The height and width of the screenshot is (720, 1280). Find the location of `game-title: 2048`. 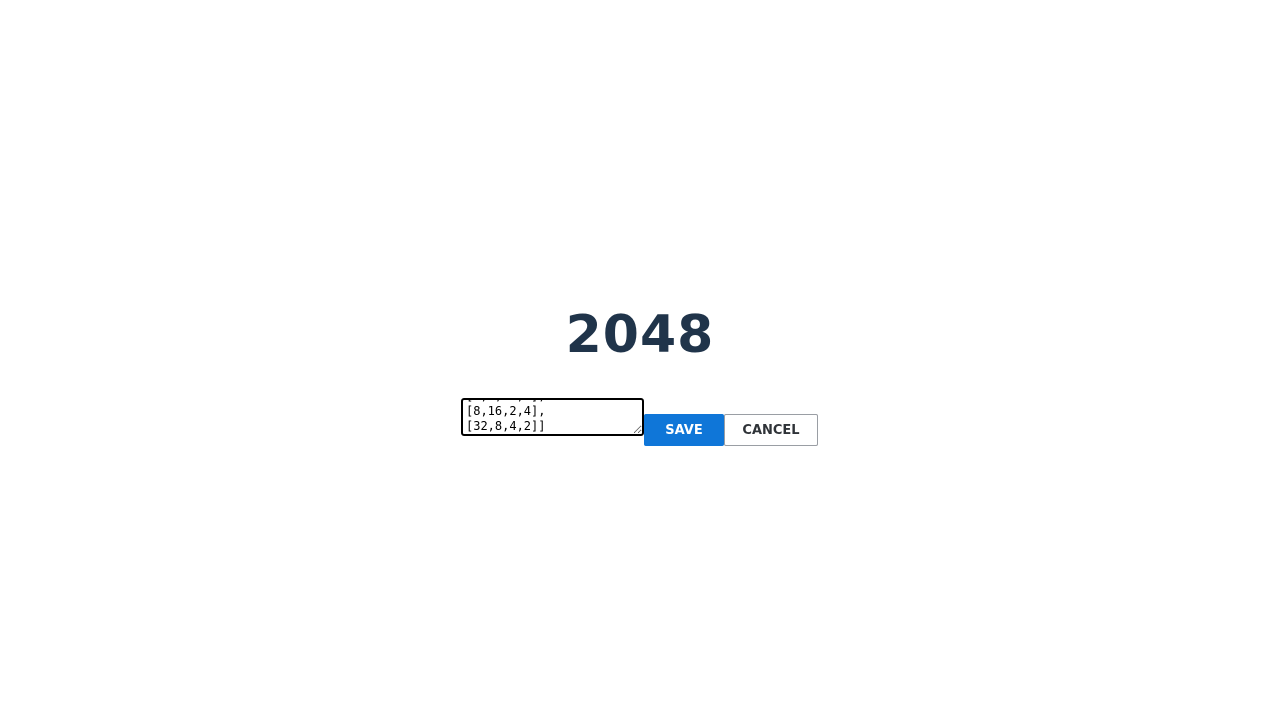

game-title: 2048 is located at coordinates (640, 335).